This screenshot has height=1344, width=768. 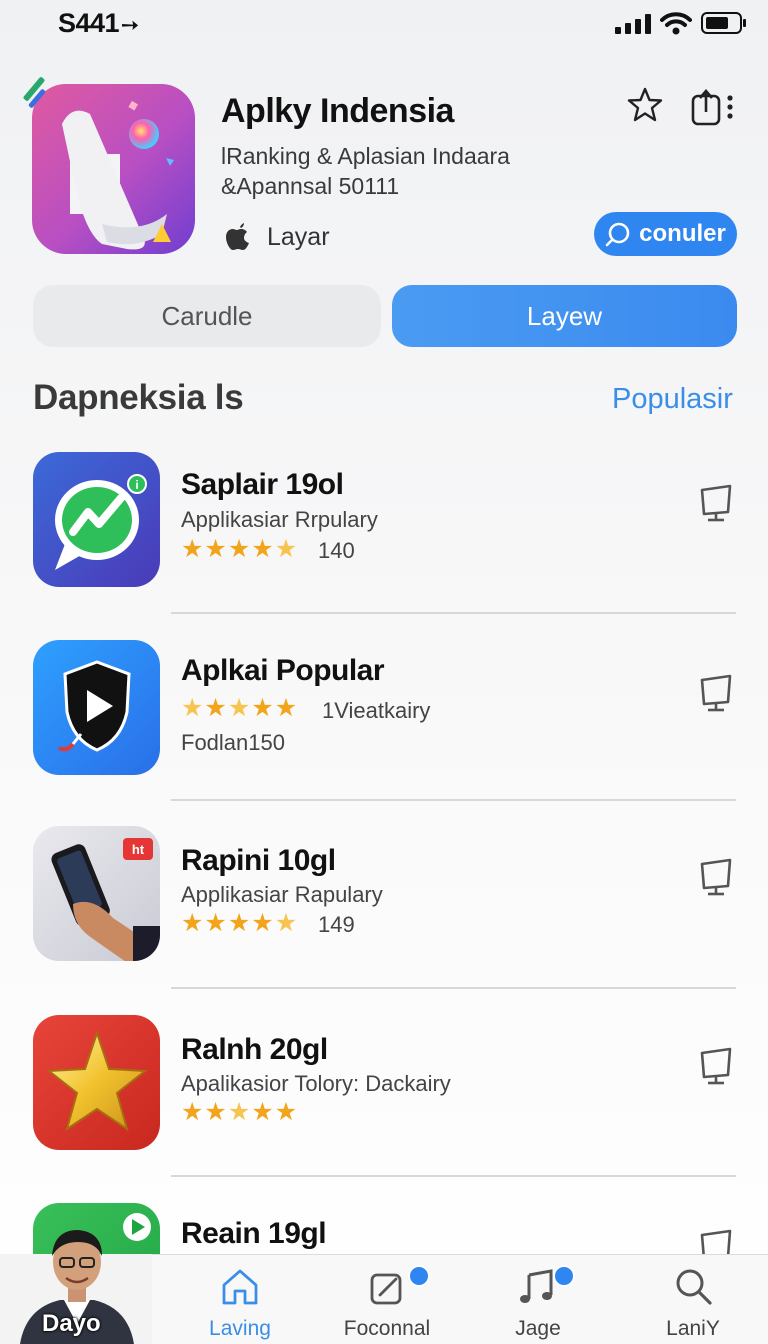 I want to click on chat-search-icon, so click(x=617, y=234).